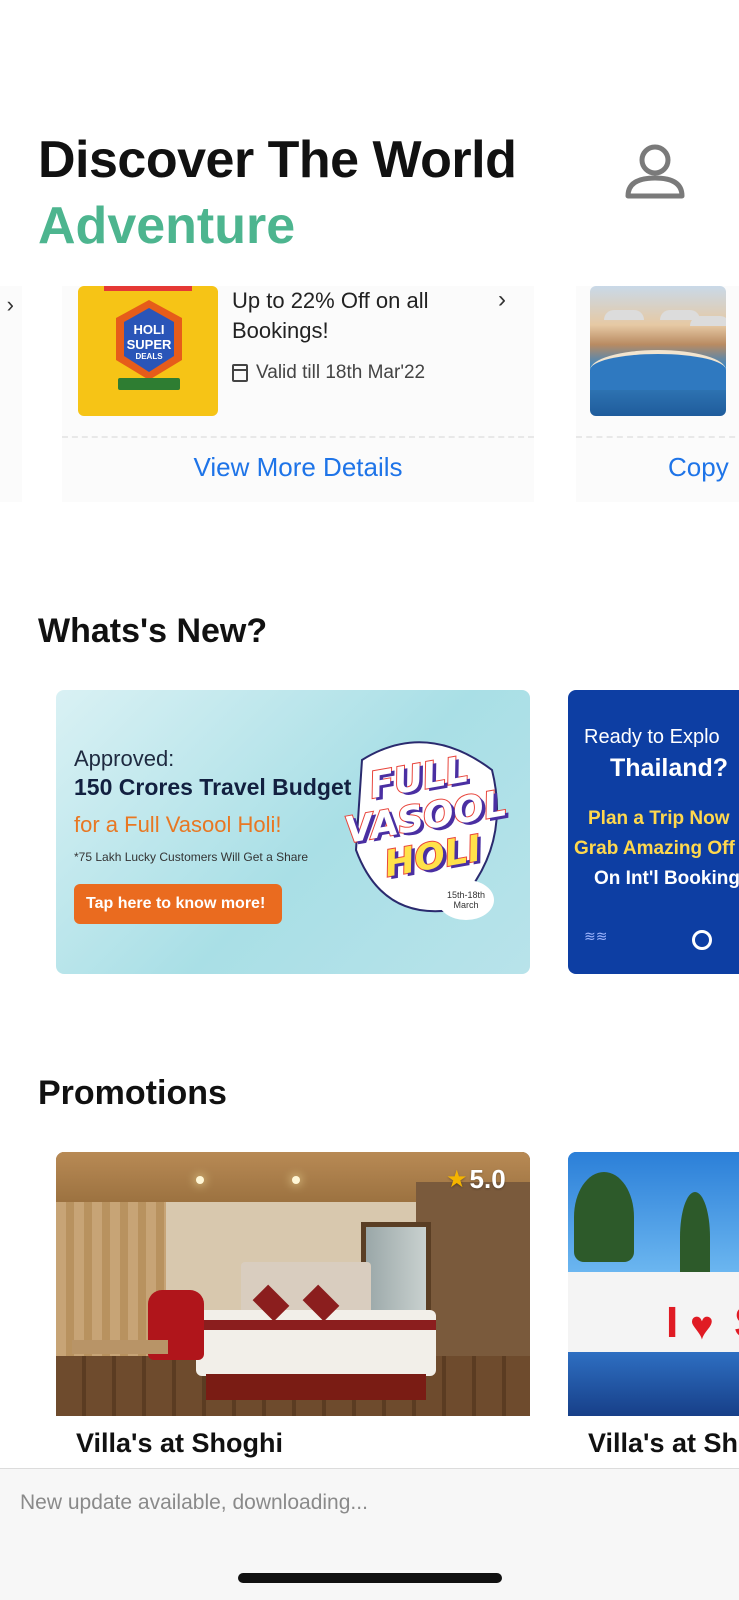 The height and width of the screenshot is (1600, 739). I want to click on holi-deals-image: HOLI SUPER DEALS, so click(148, 351).